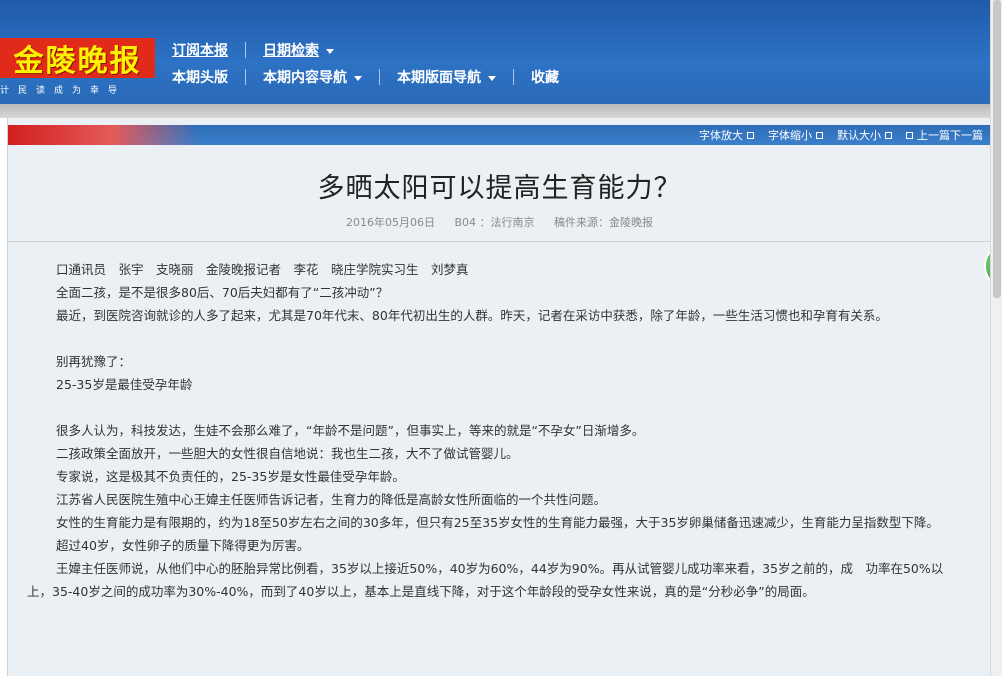 This screenshot has height=676, width=1002. Describe the element at coordinates (291, 51) in the screenshot. I see `nav-date-search-label: 日期检索` at that location.